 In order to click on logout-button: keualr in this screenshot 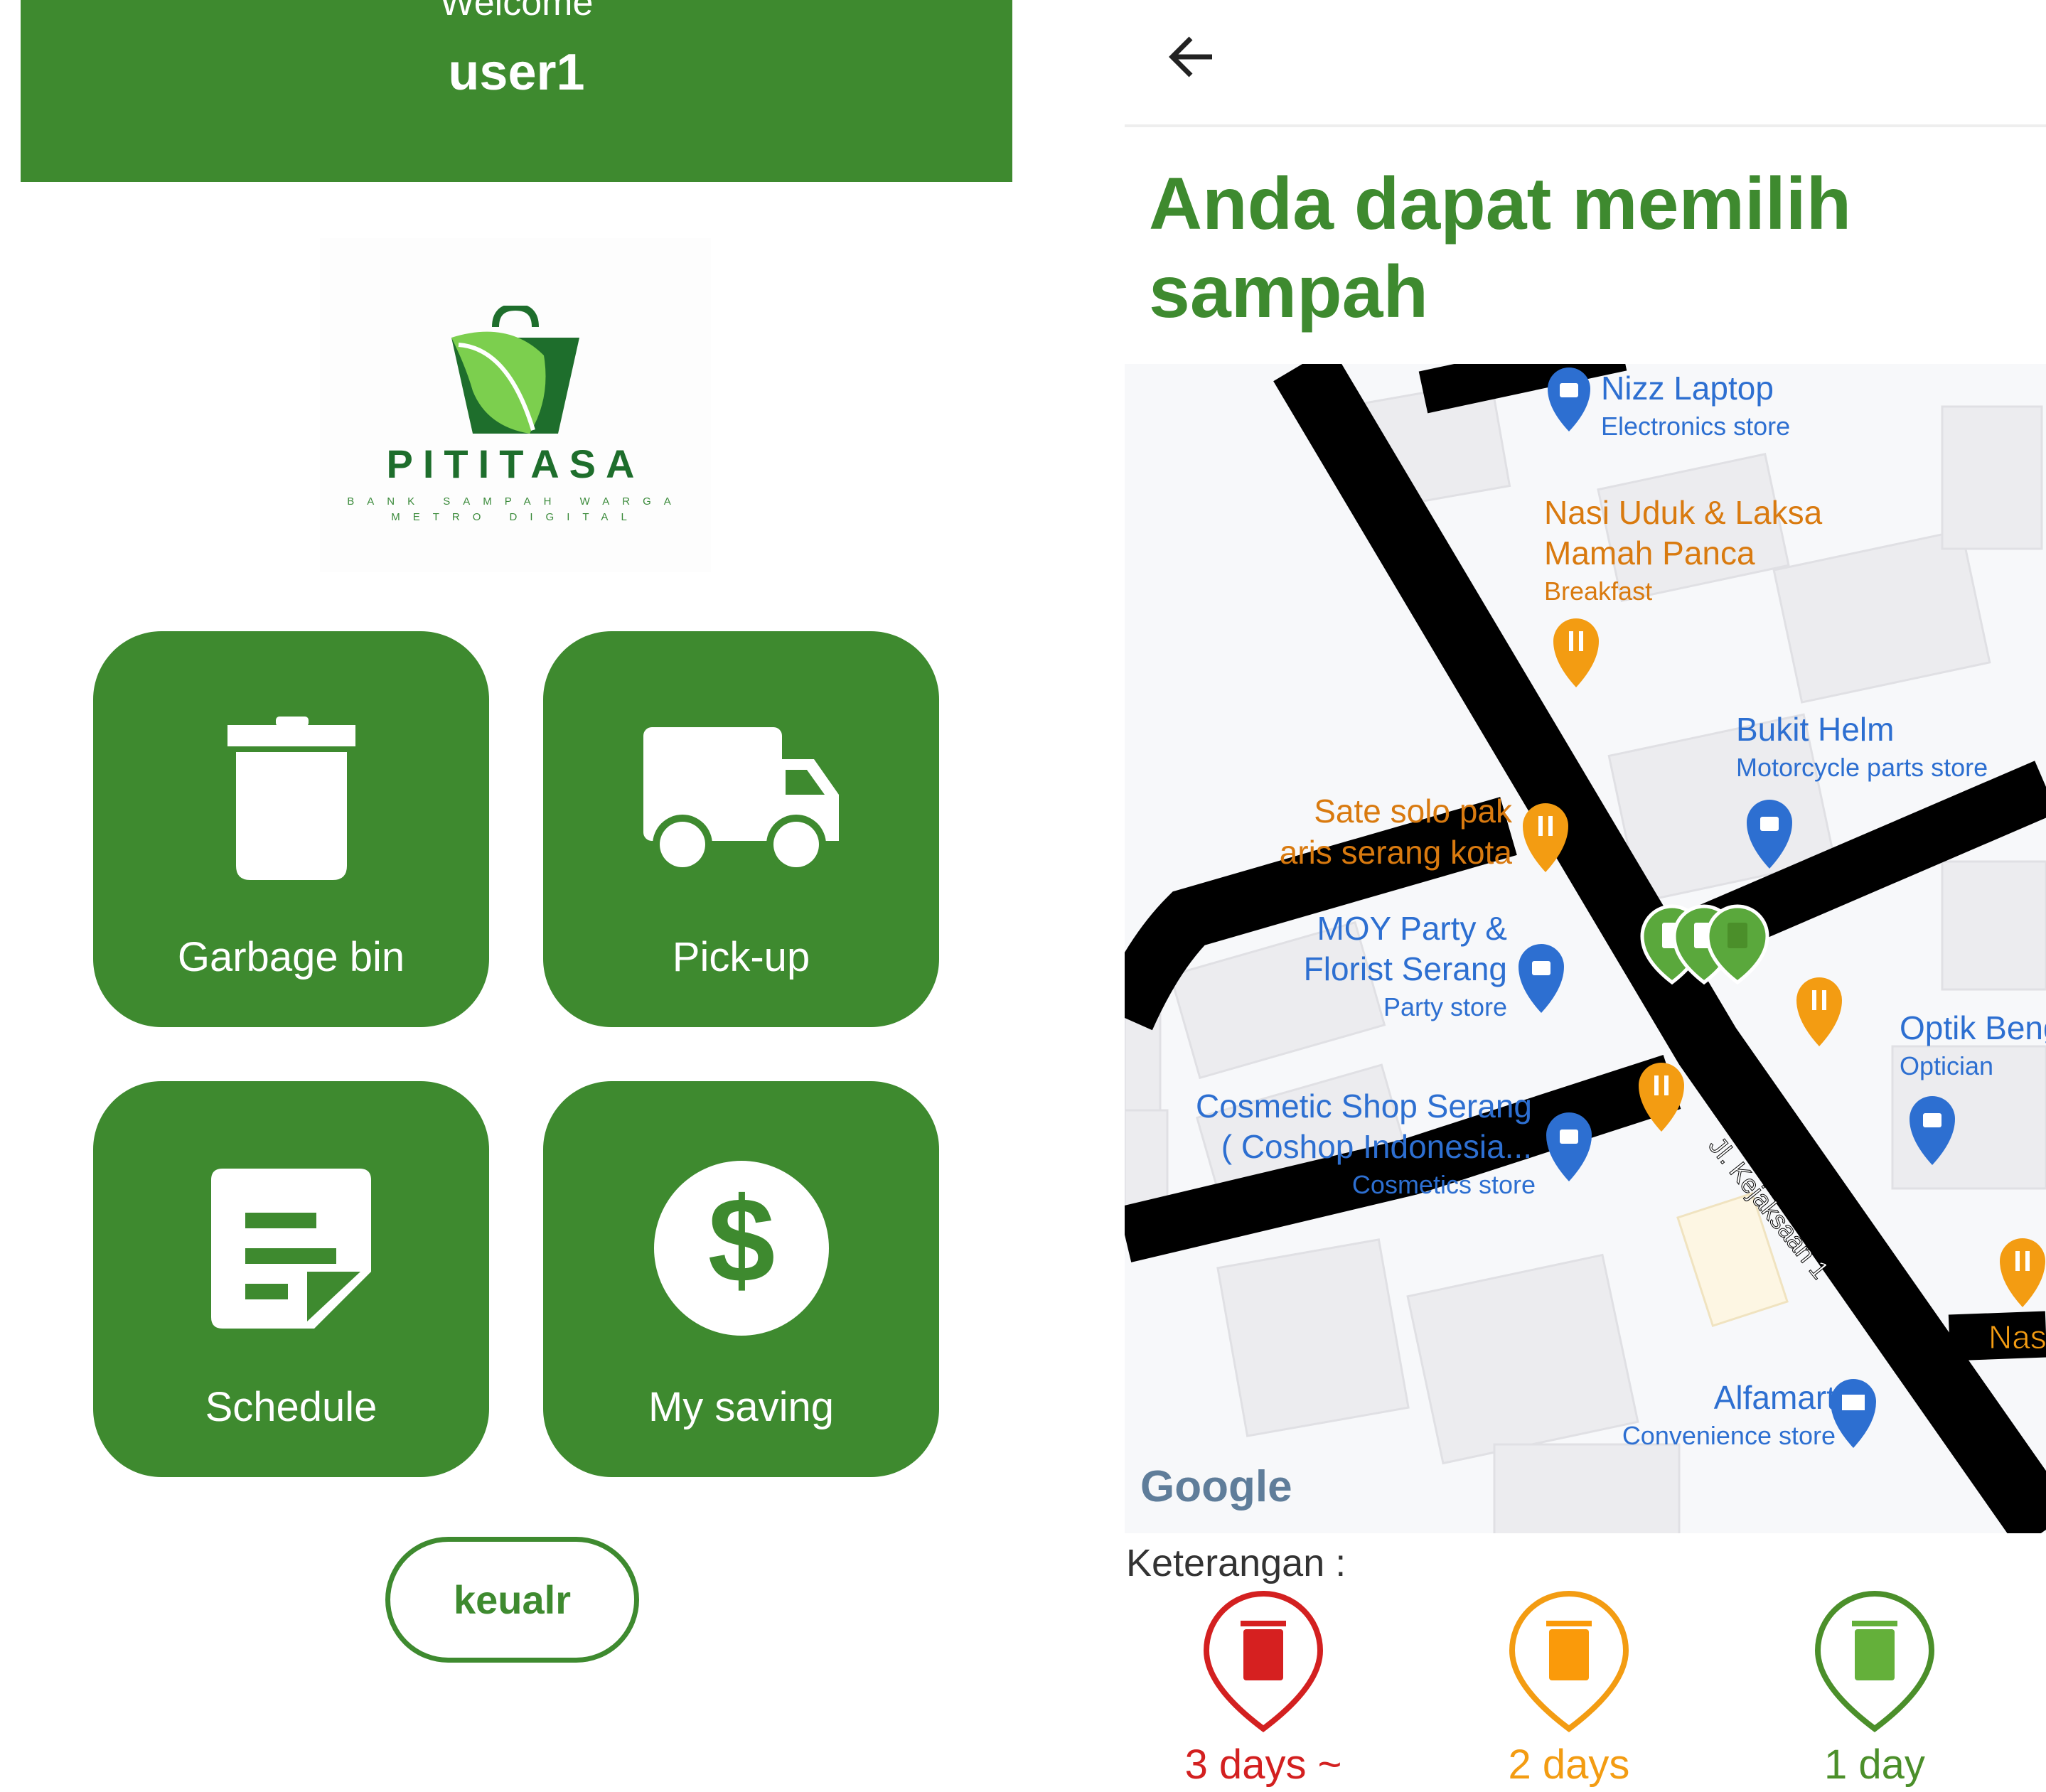, I will do `click(512, 1600)`.